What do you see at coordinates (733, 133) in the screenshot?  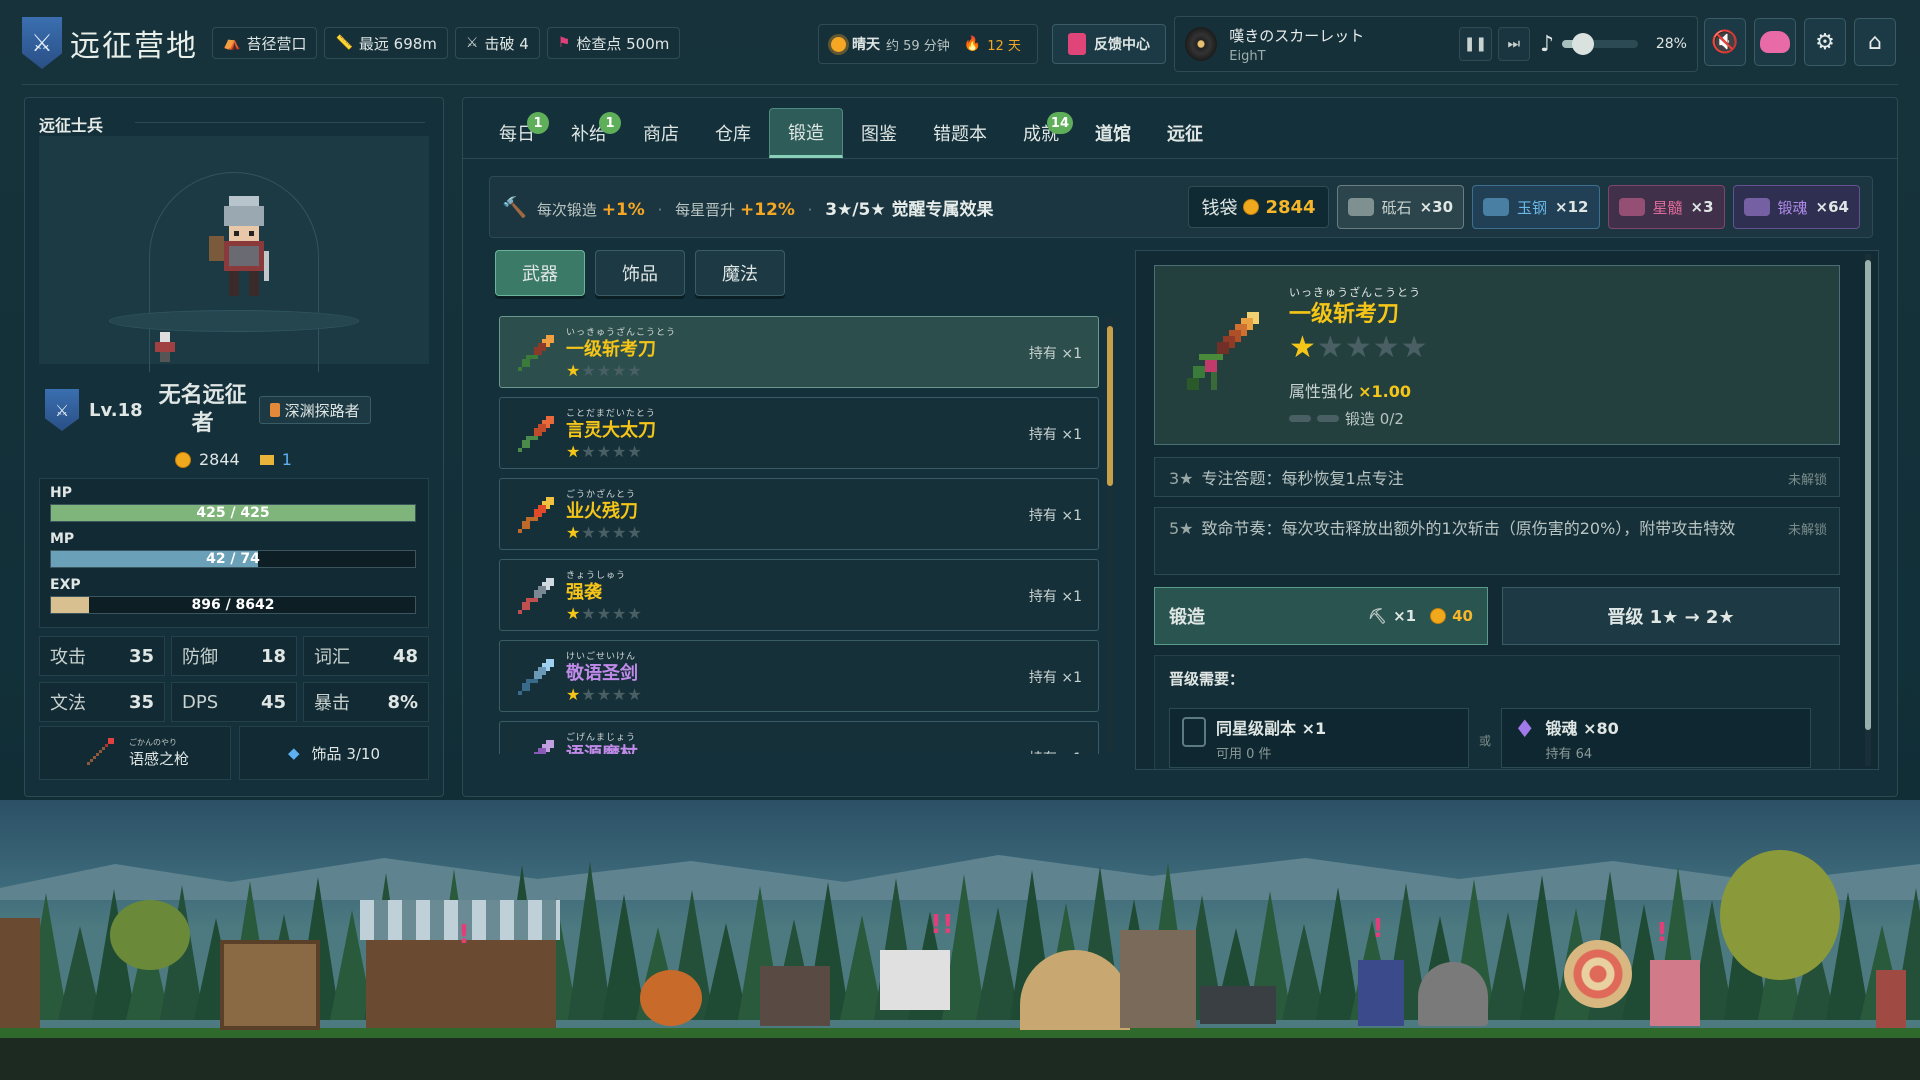 I see `tab-3: 仓库` at bounding box center [733, 133].